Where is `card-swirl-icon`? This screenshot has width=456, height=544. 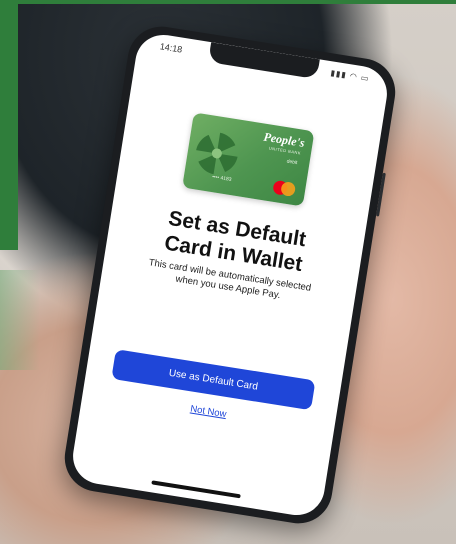
card-swirl-icon is located at coordinates (217, 153).